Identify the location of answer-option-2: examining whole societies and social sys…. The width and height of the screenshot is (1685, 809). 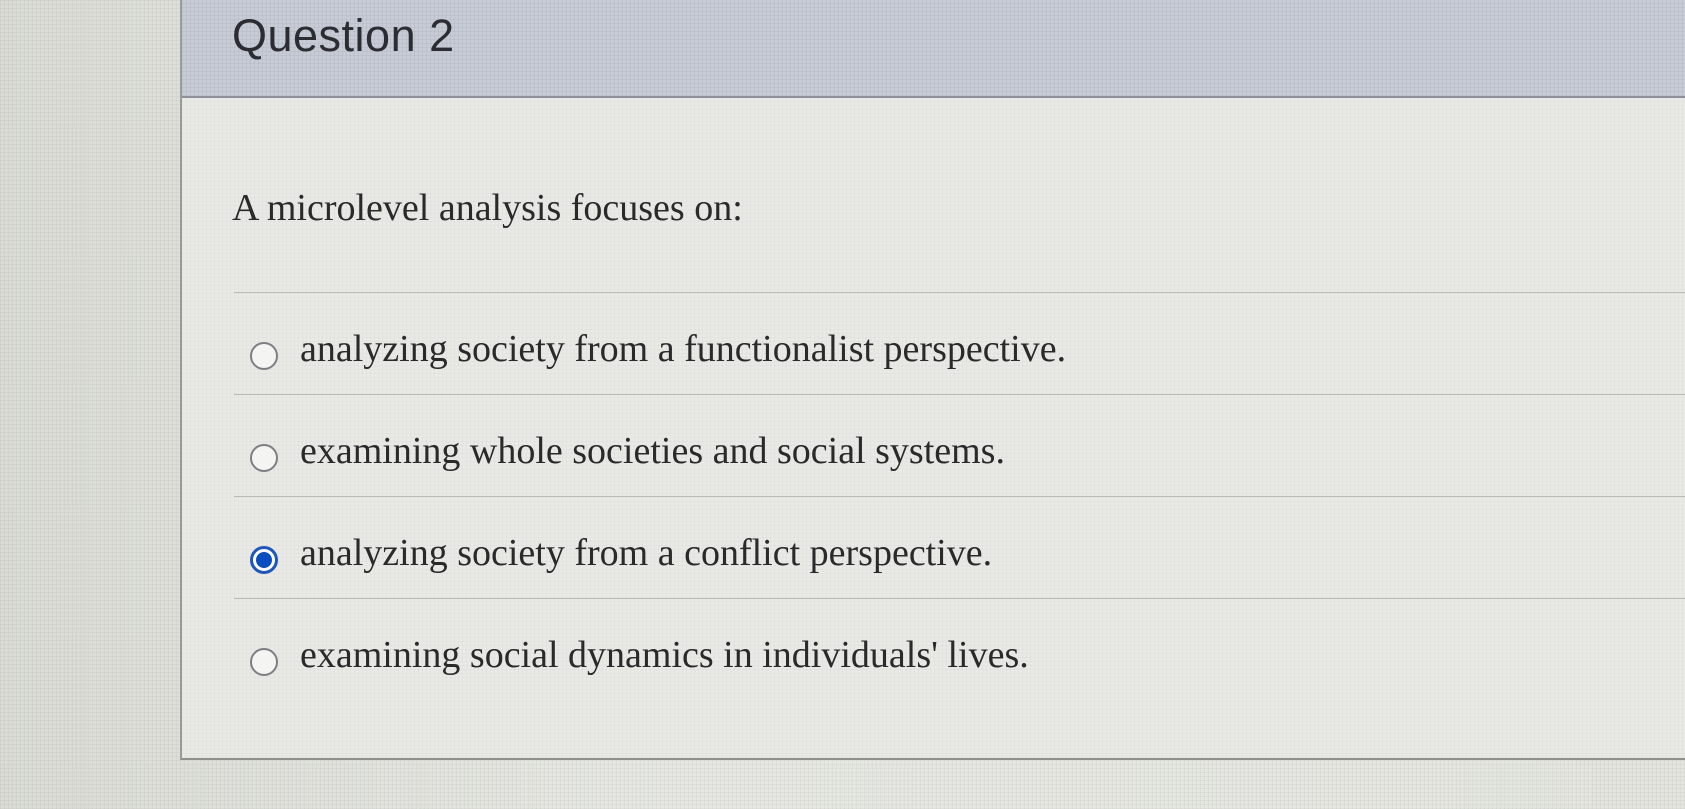
(959, 445).